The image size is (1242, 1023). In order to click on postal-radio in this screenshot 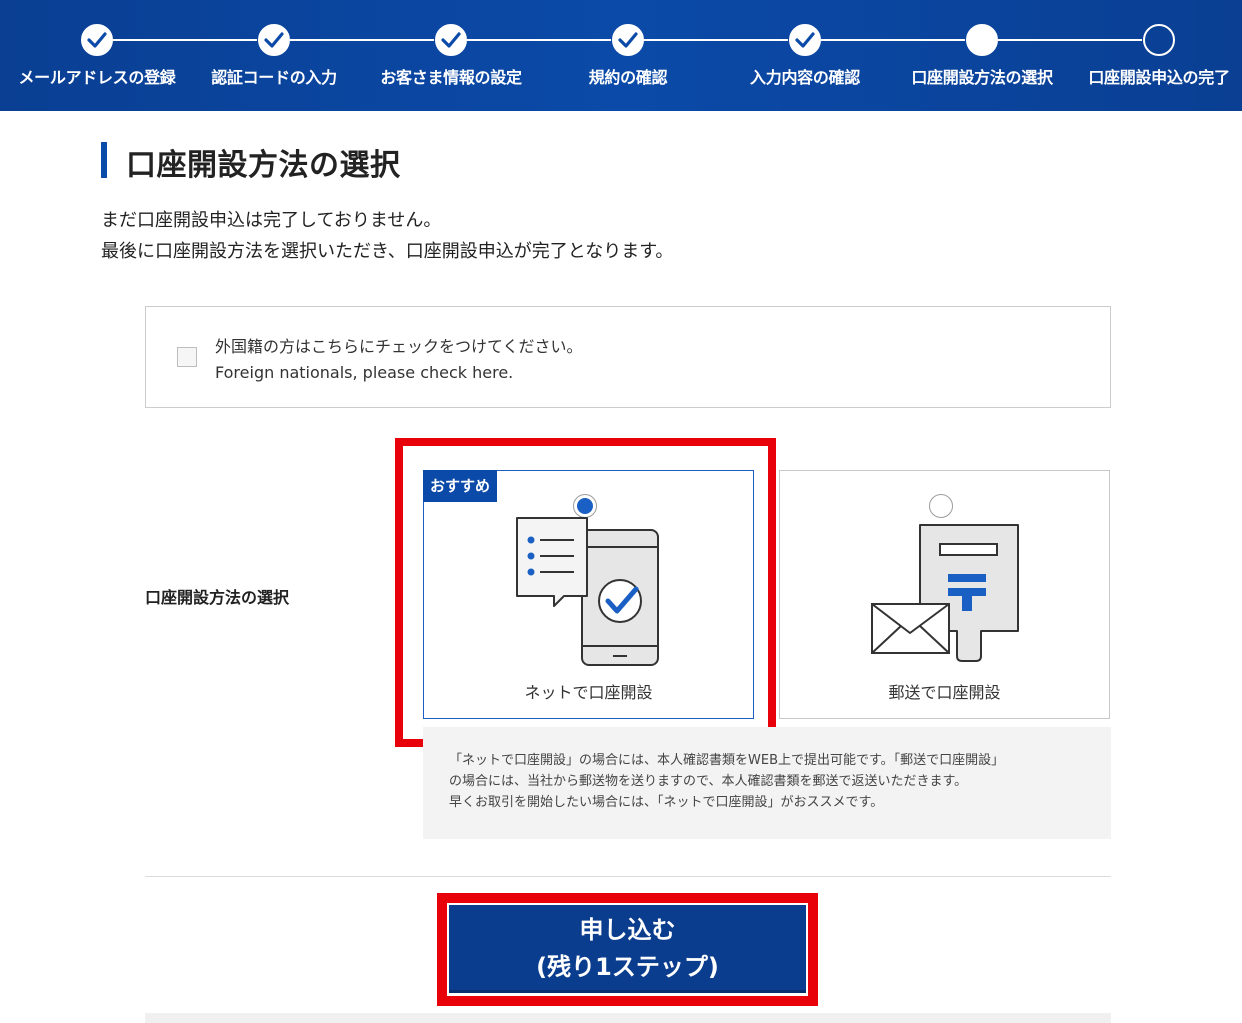, I will do `click(941, 506)`.